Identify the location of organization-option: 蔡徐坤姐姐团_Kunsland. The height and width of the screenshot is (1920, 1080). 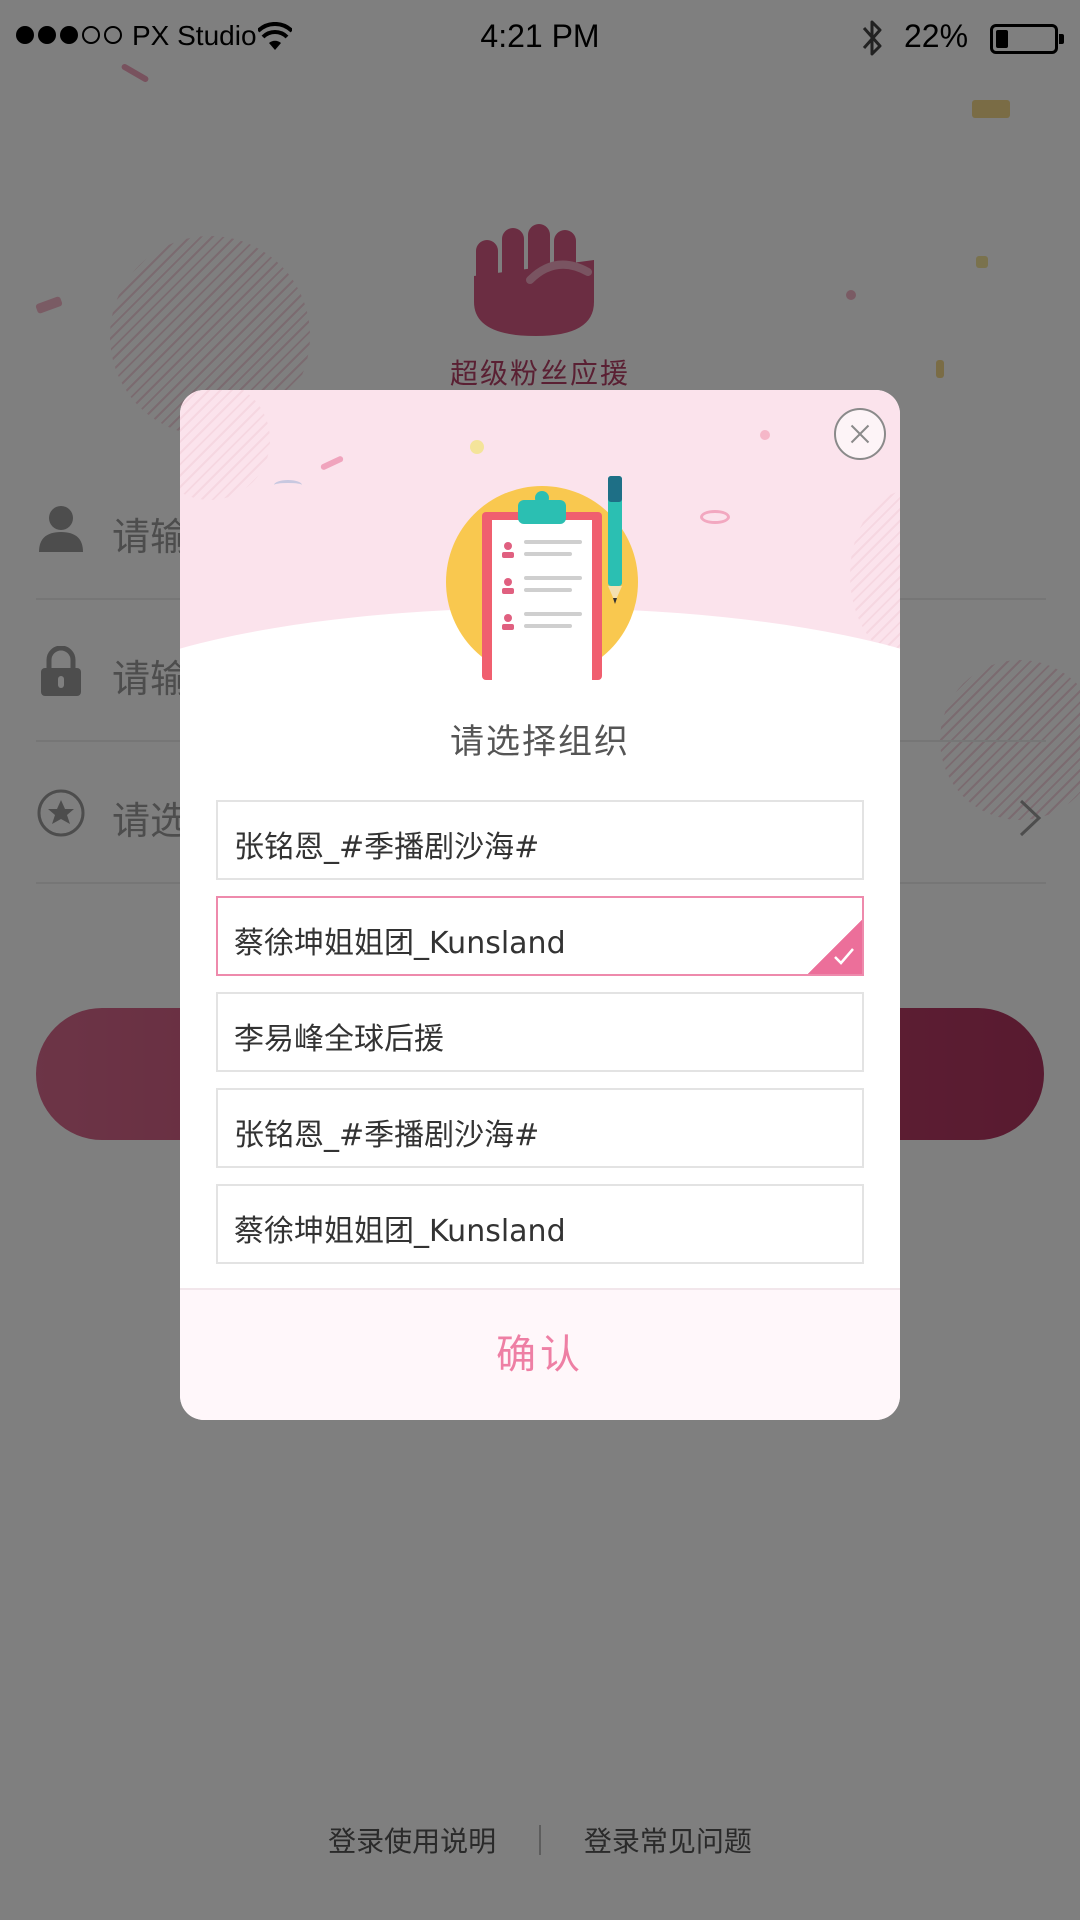
(540, 1224).